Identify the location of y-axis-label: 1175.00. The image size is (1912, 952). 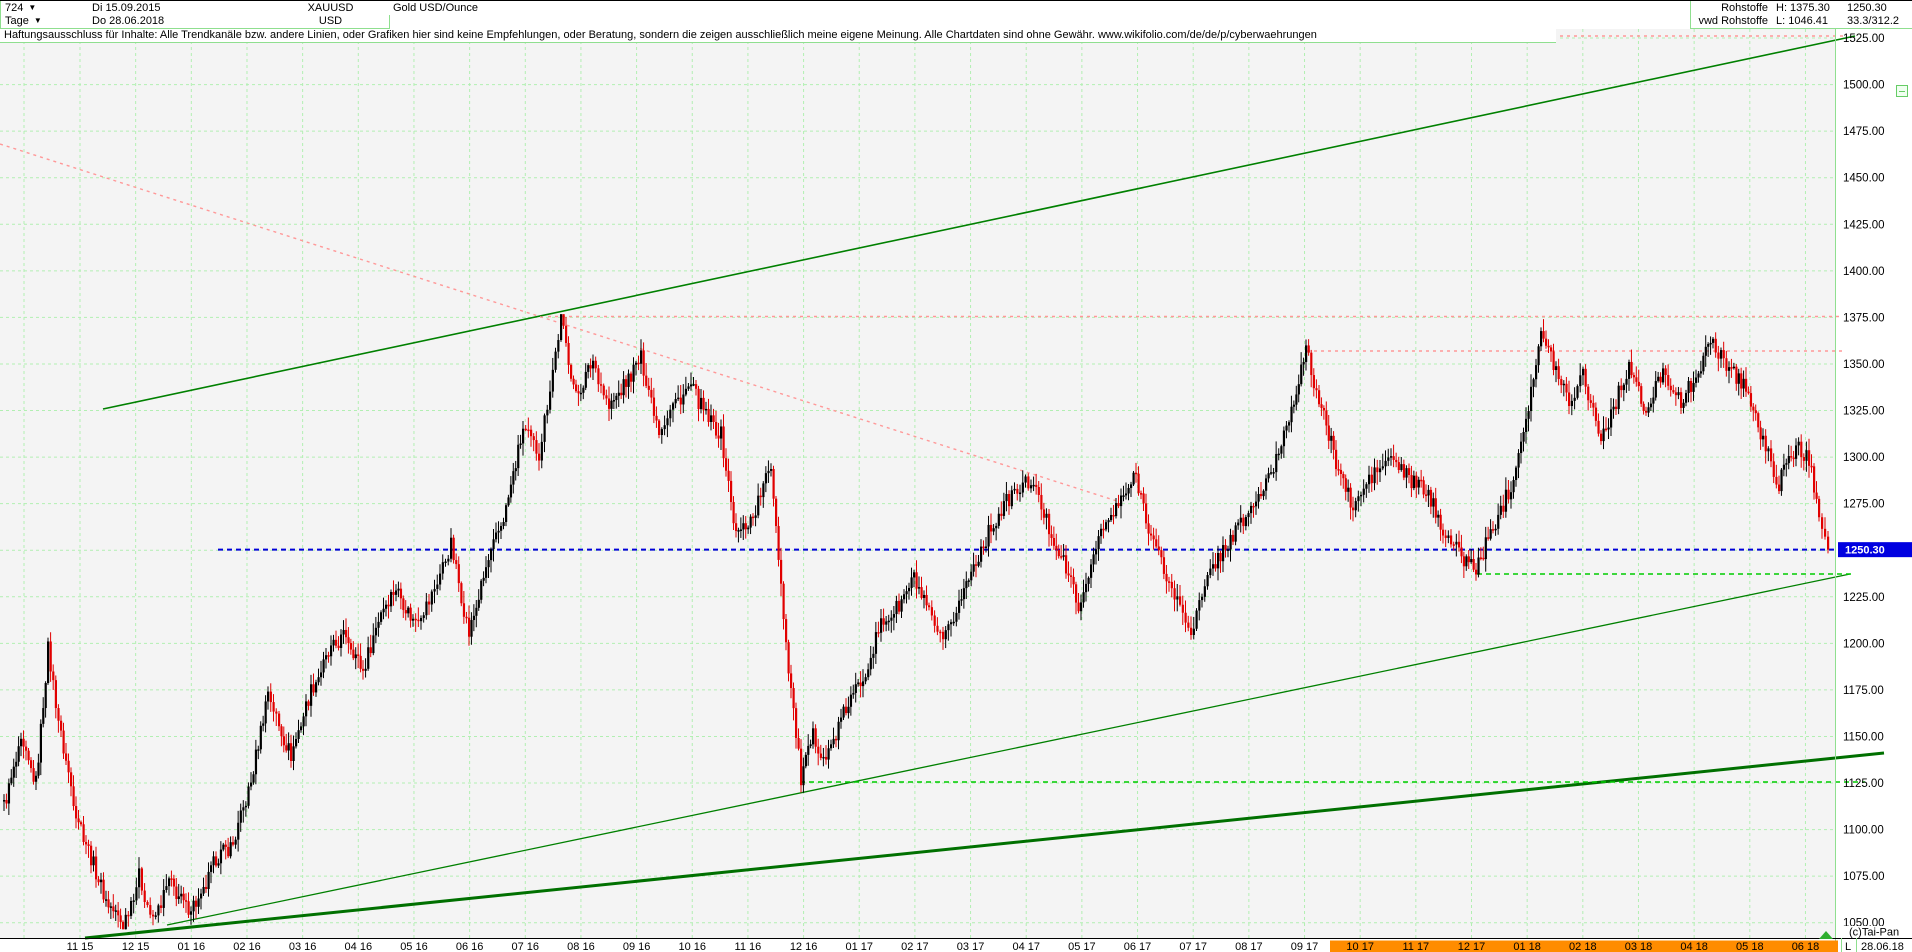
(1863, 691).